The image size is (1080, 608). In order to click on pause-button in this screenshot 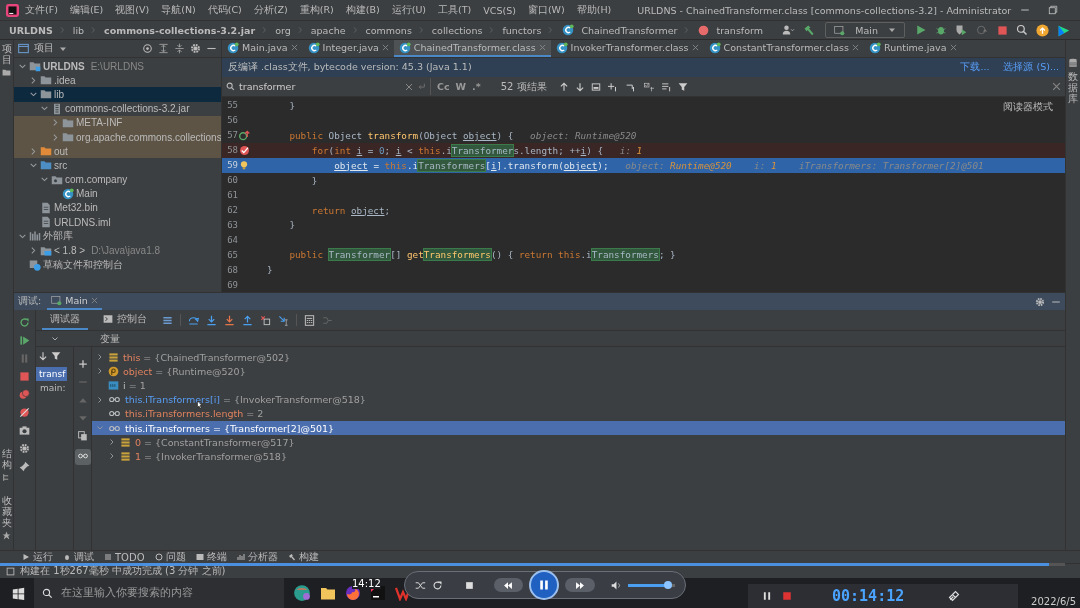, I will do `click(544, 585)`.